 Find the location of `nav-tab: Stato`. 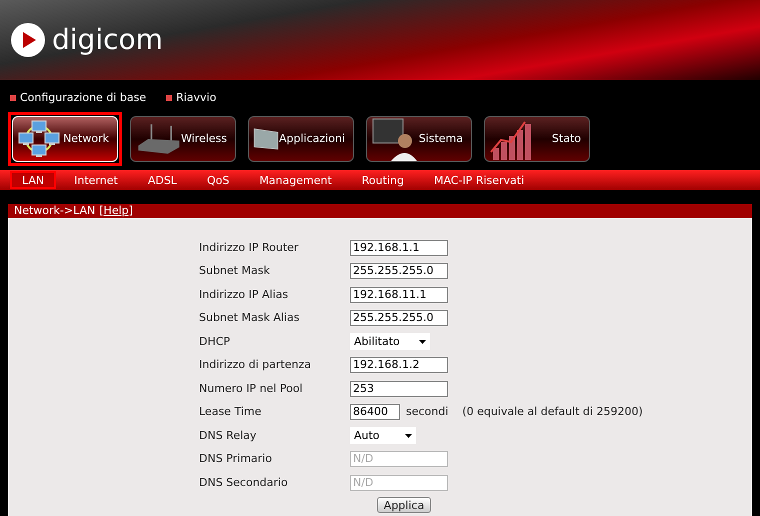

nav-tab: Stato is located at coordinates (537, 139).